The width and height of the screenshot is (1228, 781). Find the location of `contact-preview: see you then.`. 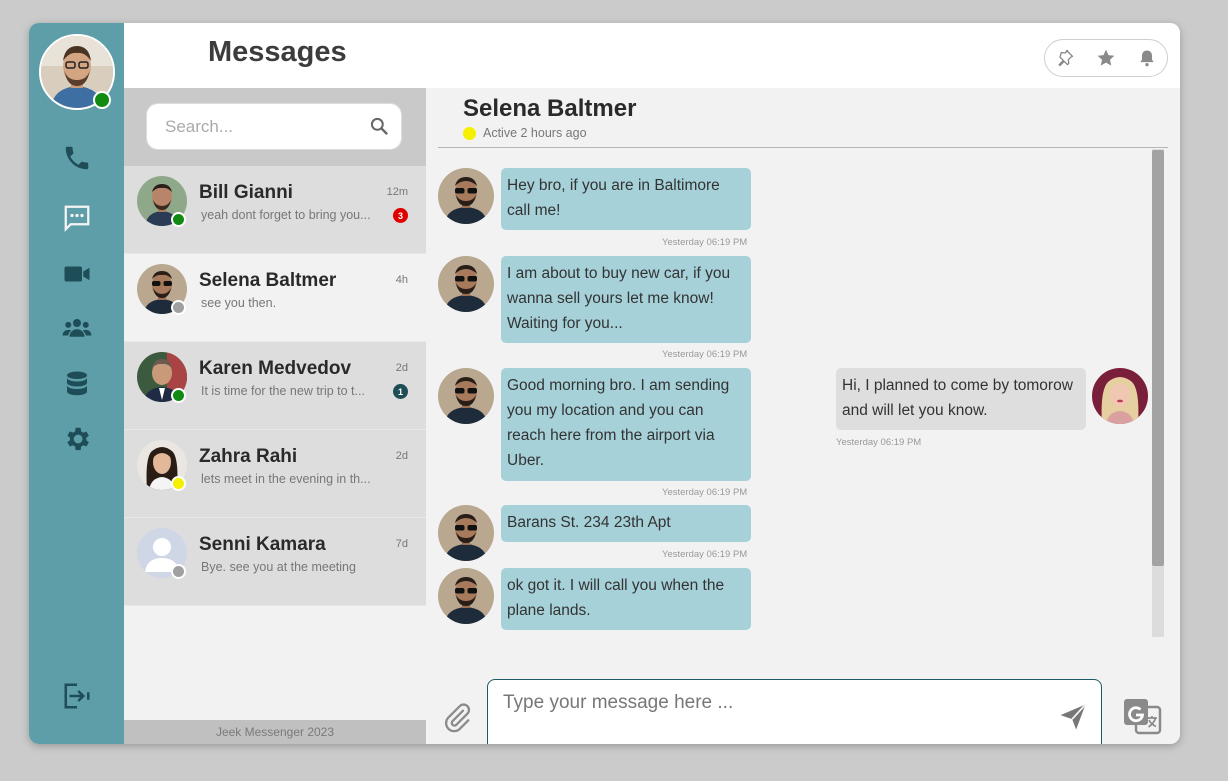

contact-preview: see you then. is located at coordinates (239, 303).